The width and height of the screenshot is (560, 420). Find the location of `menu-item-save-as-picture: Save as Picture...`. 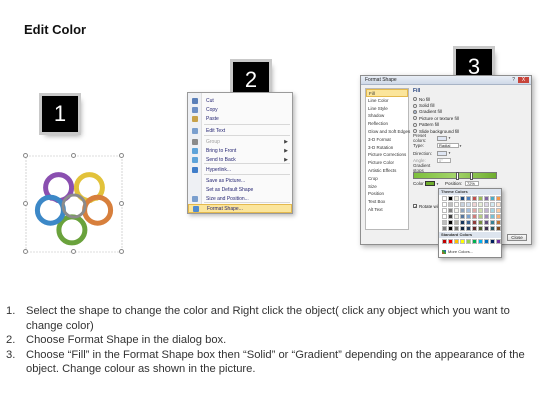

menu-item-save-as-picture: Save as Picture... is located at coordinates (240, 180).